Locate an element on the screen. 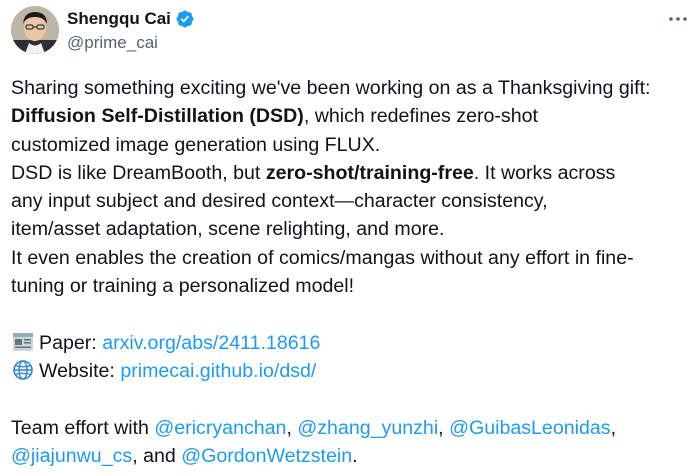  mention-link: @GuibasLeonidas is located at coordinates (530, 428).